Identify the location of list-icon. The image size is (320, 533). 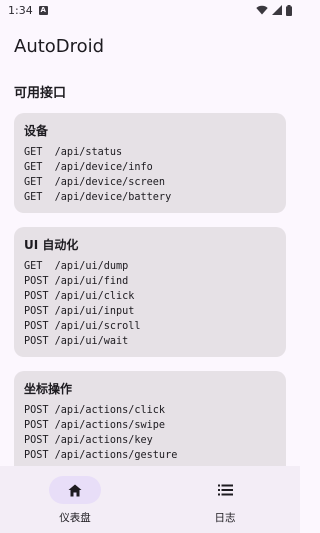
(225, 490).